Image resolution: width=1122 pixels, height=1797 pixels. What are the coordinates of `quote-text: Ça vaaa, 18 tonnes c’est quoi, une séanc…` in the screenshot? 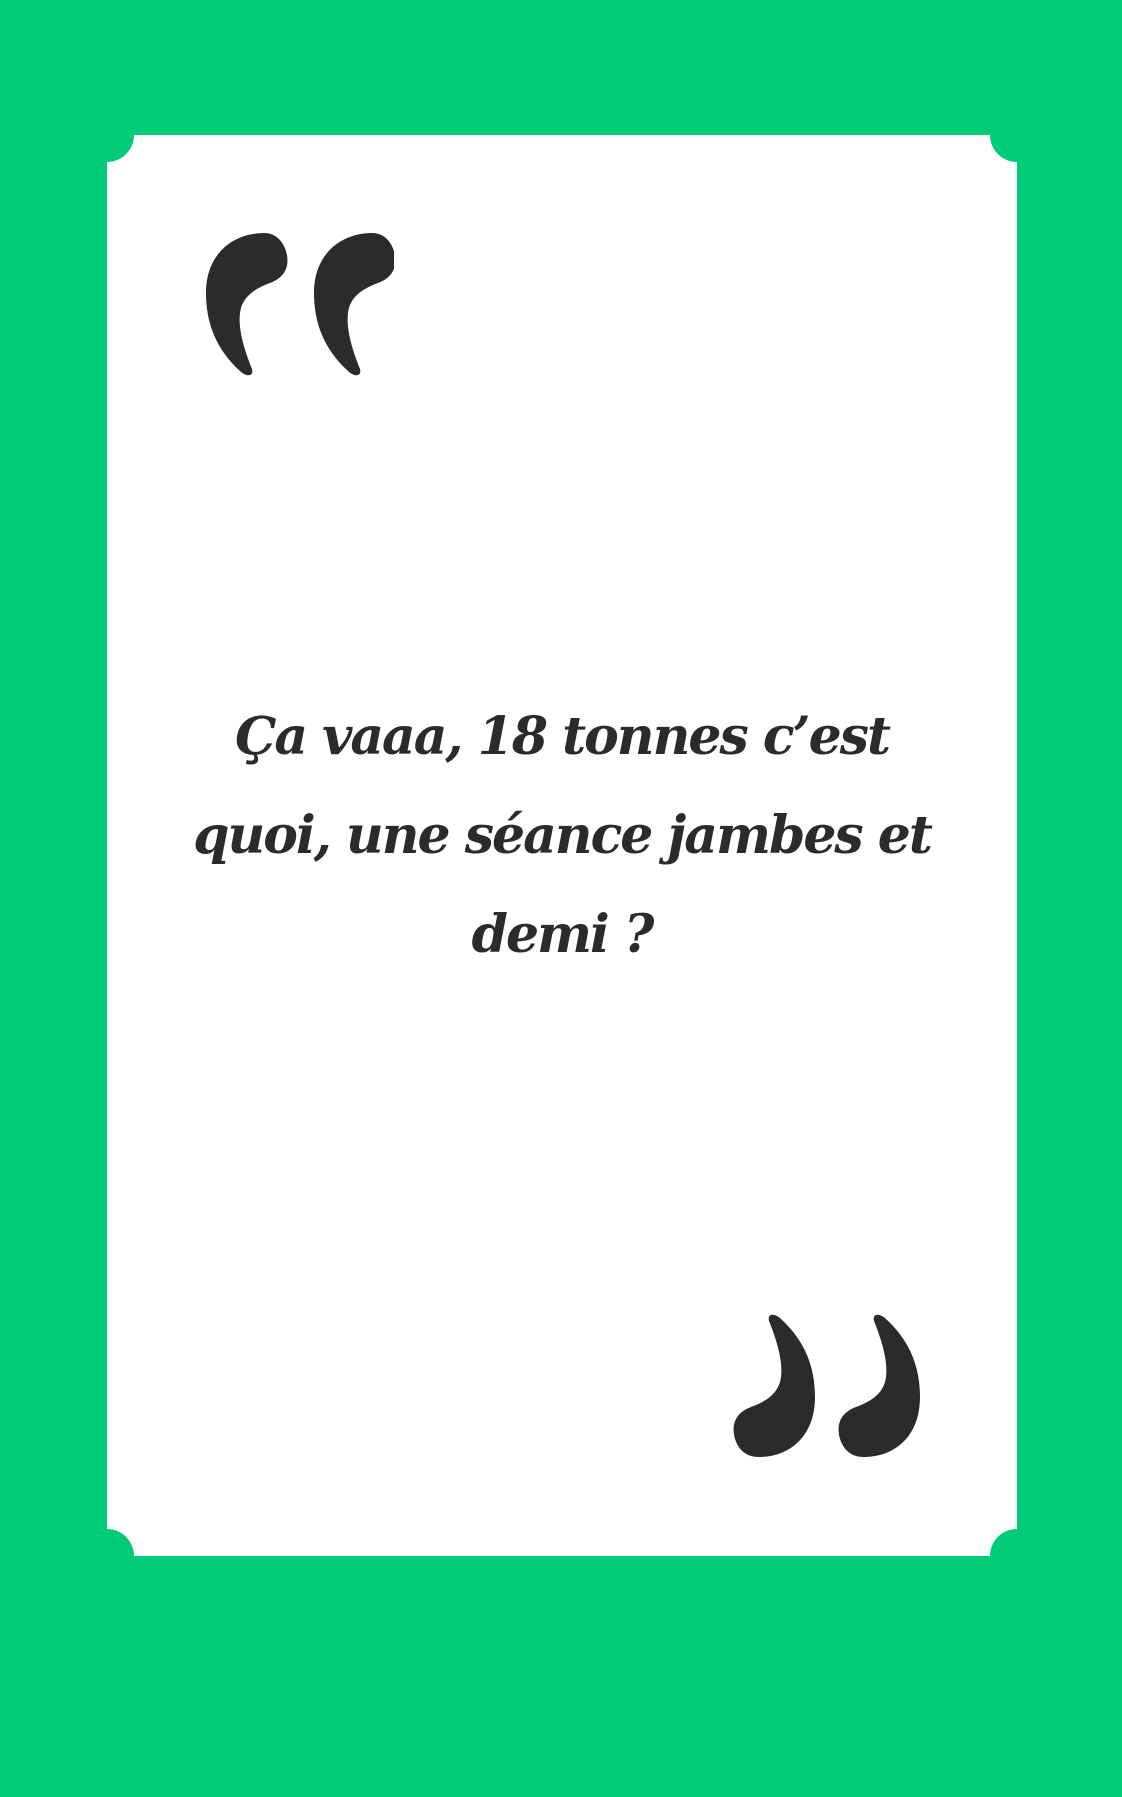 It's located at (563, 835).